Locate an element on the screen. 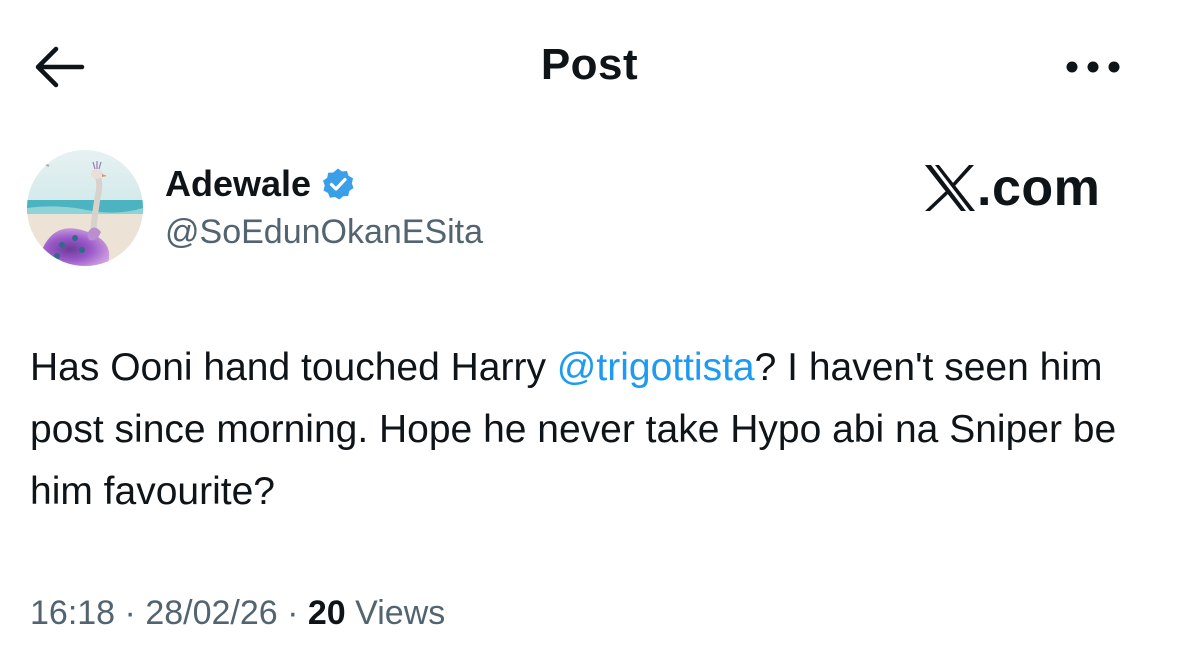 Image resolution: width=1179 pixels, height=665 pixels. watermark-text: .com is located at coordinates (1039, 188).